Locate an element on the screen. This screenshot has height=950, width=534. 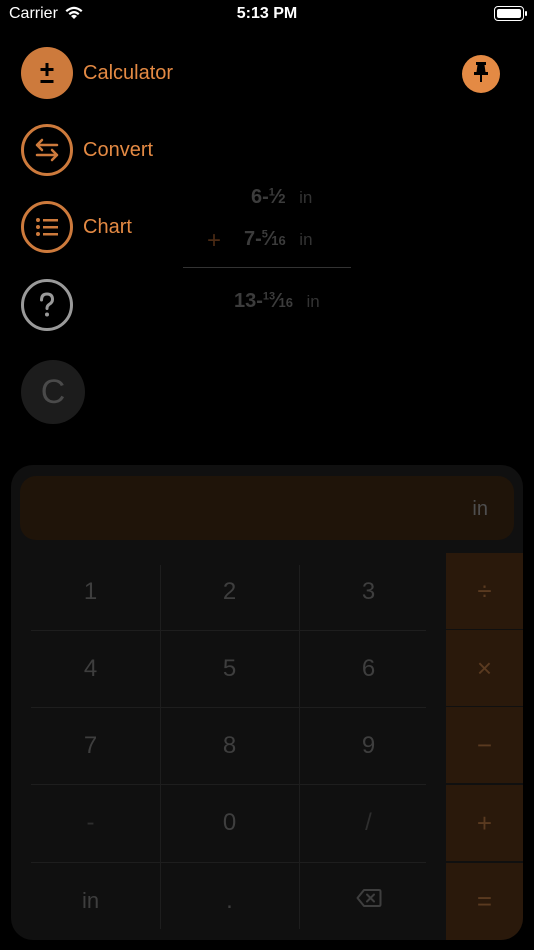
menu-item-help is located at coordinates (47, 305).